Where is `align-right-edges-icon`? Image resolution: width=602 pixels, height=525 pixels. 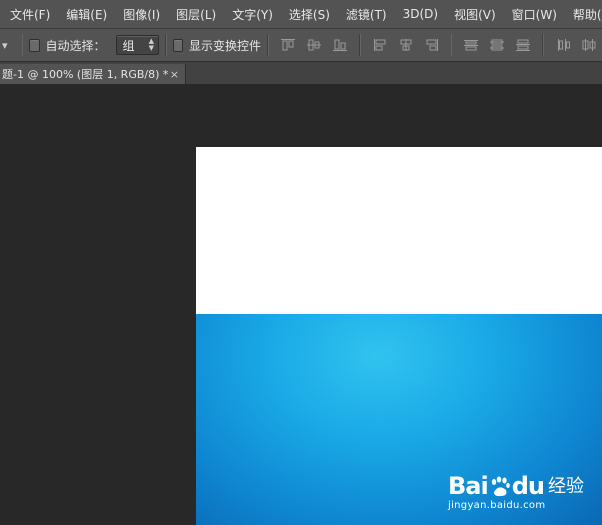
align-right-edges-icon is located at coordinates (432, 45).